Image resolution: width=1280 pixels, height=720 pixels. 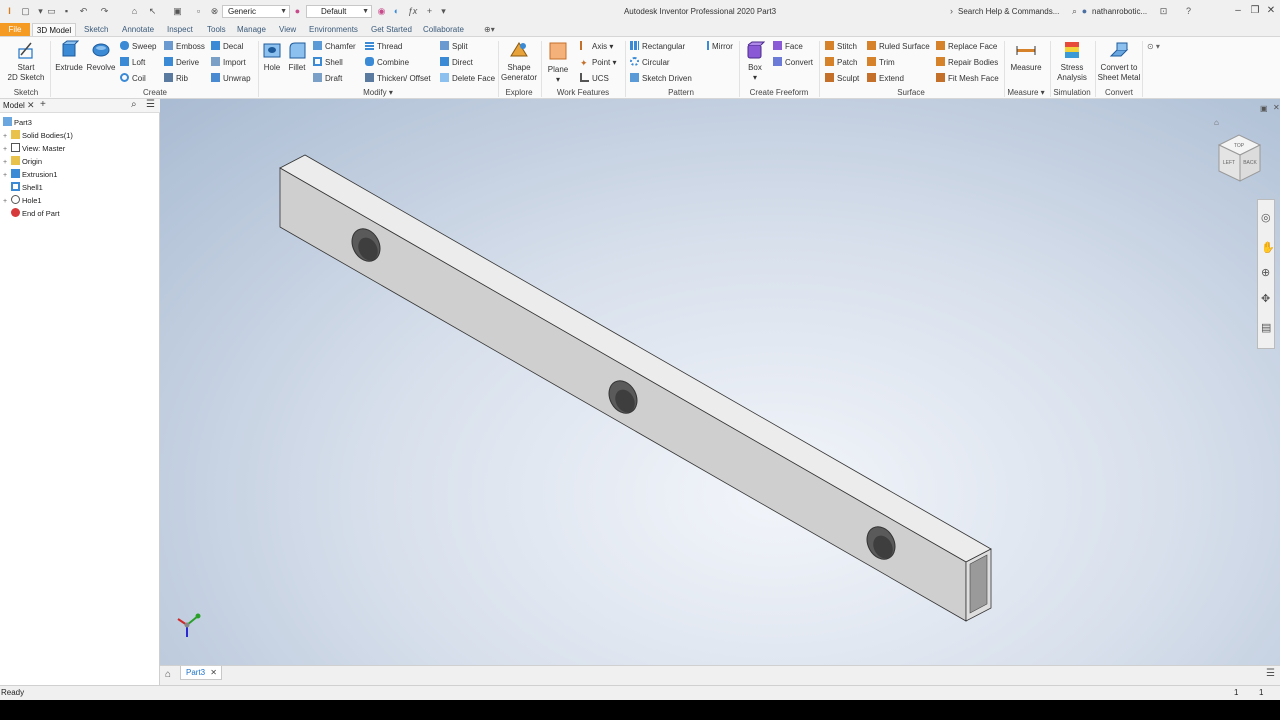 I want to click on axis-button: Axis ▾, so click(x=596, y=47).